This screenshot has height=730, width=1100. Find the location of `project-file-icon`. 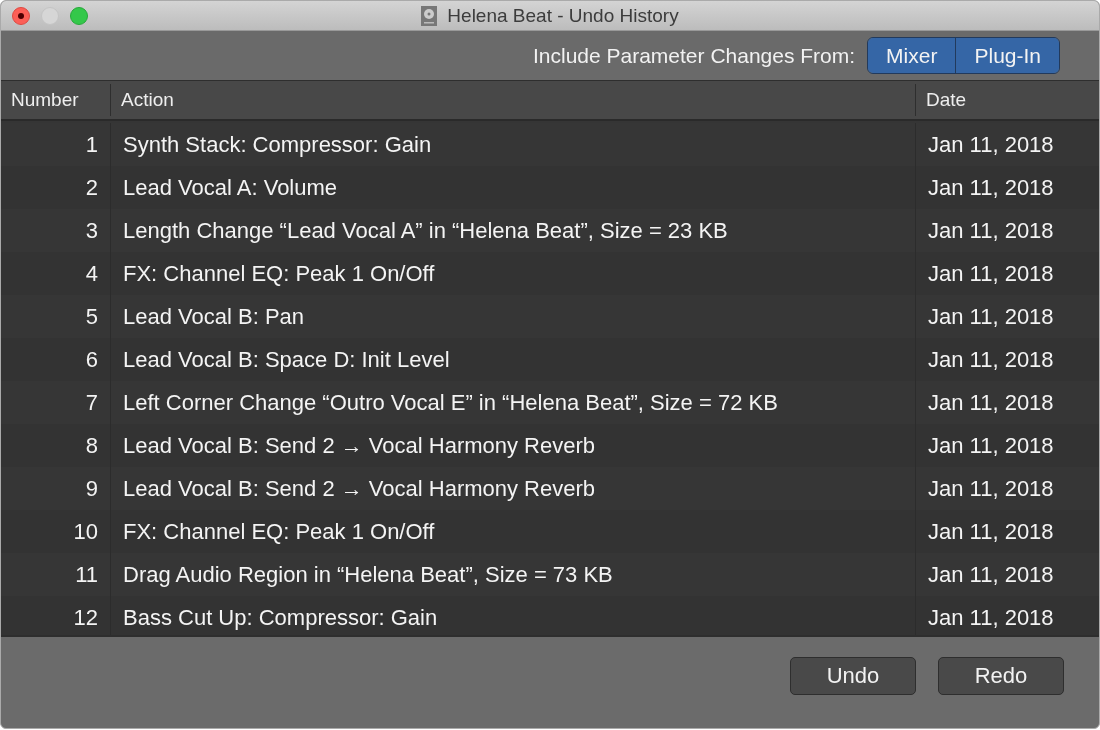

project-file-icon is located at coordinates (429, 15).